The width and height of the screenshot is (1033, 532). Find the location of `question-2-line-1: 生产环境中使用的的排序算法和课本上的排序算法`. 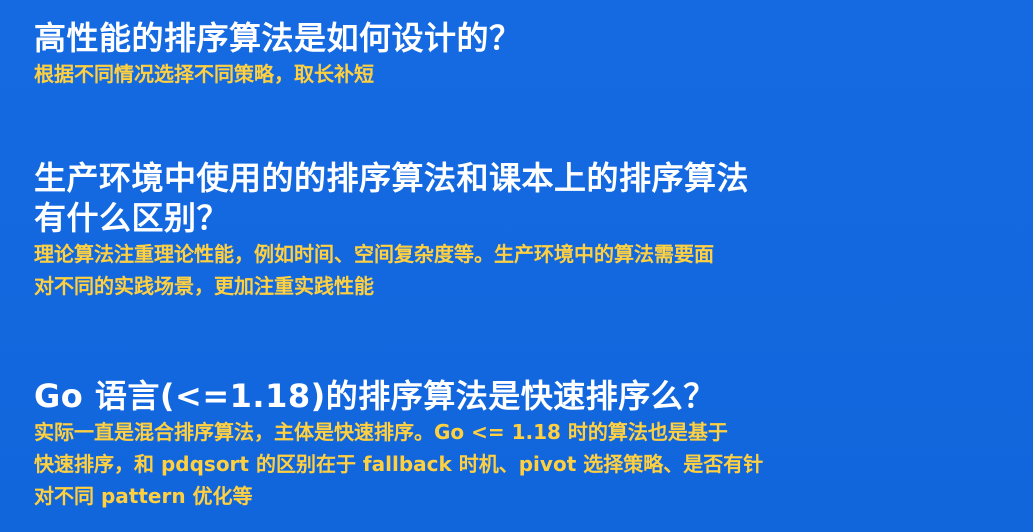

question-2-line-1: 生产环境中使用的的排序算法和课本上的排序算法 is located at coordinates (392, 178).